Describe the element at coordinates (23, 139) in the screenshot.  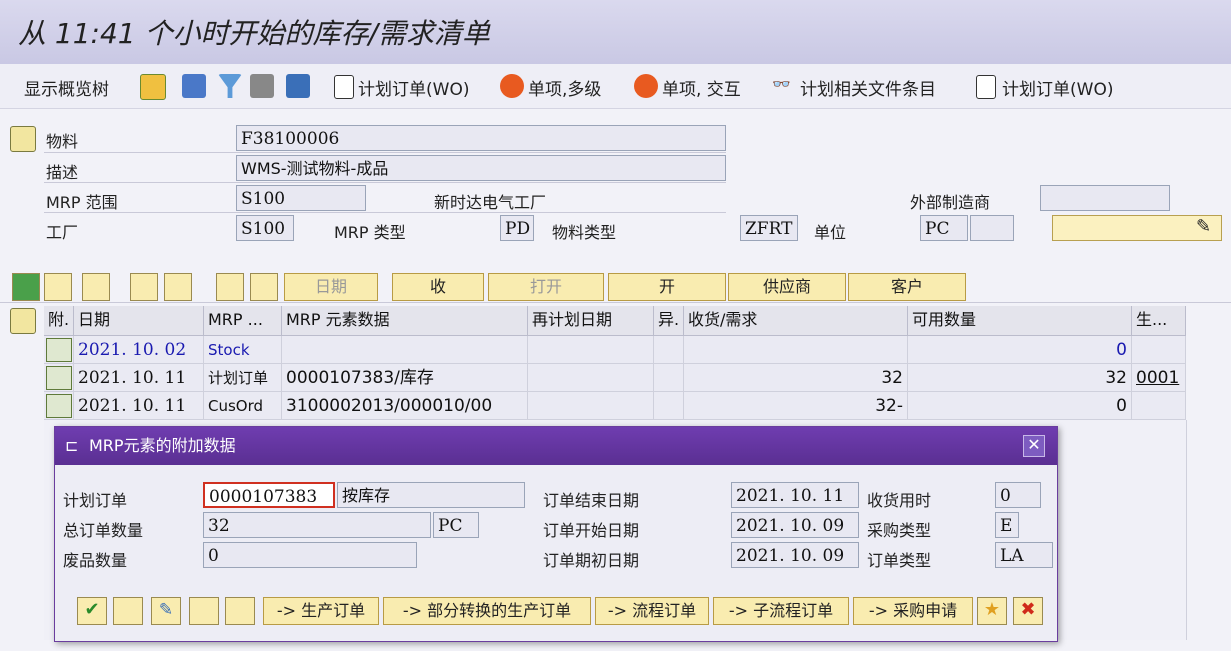
I see `header-toggle-icon` at that location.